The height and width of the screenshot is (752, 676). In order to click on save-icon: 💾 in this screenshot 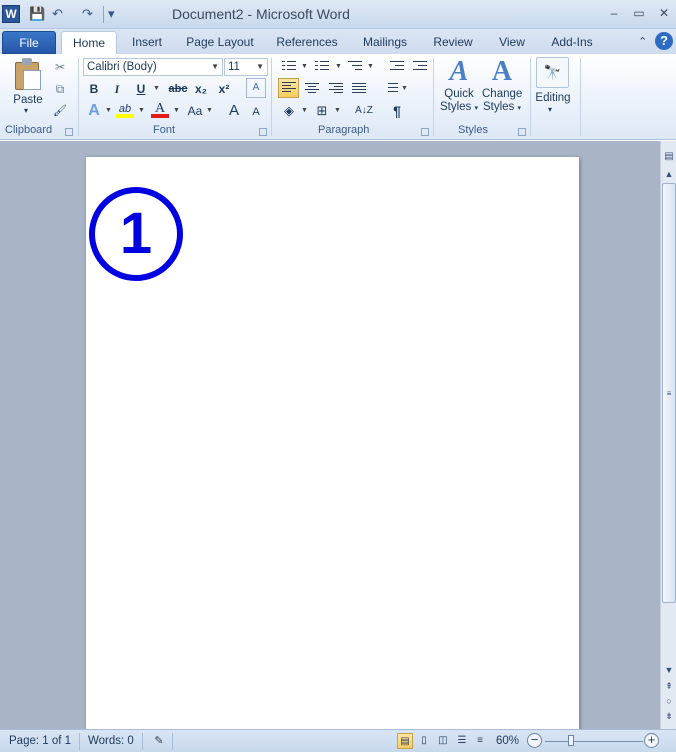, I will do `click(37, 14)`.